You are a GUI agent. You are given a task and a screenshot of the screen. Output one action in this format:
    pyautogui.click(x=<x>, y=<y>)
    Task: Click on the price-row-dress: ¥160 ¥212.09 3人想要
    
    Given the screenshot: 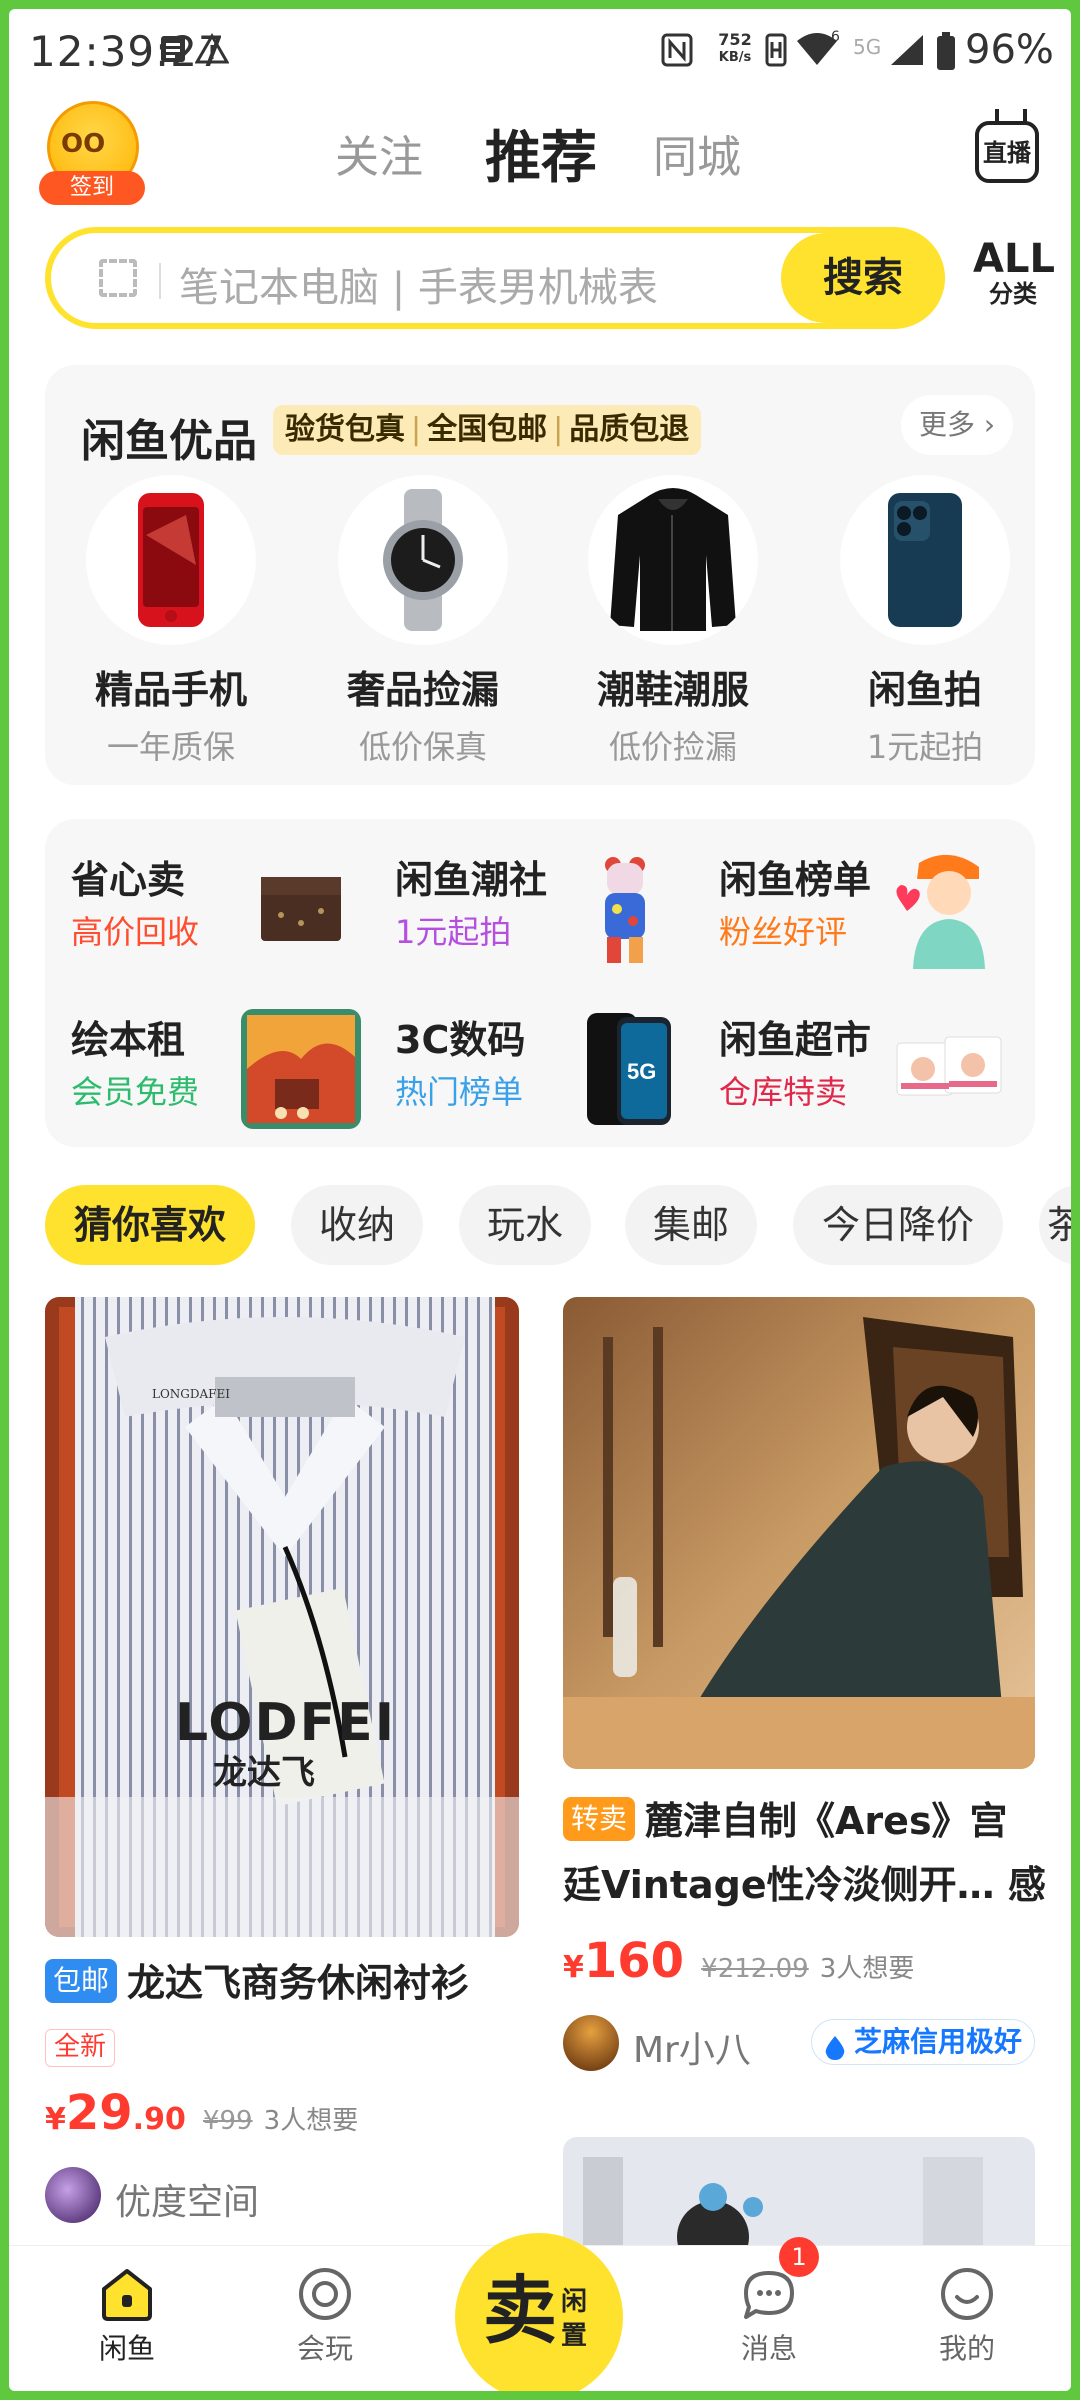 What is the action you would take?
    pyautogui.click(x=739, y=1961)
    